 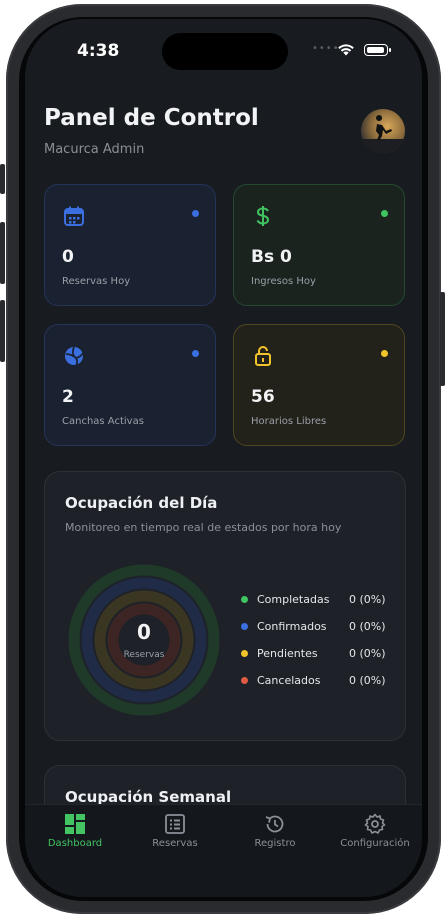 I want to click on status-time: 4:38, so click(x=98, y=51).